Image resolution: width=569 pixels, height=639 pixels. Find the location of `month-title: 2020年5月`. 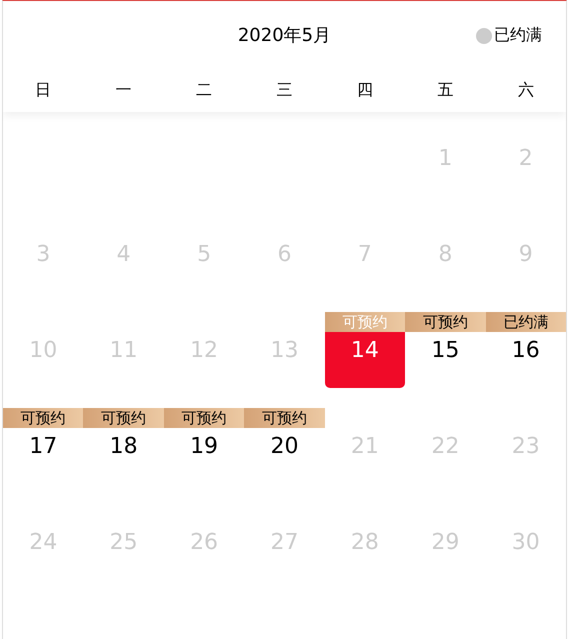

month-title: 2020年5月 is located at coordinates (285, 35).